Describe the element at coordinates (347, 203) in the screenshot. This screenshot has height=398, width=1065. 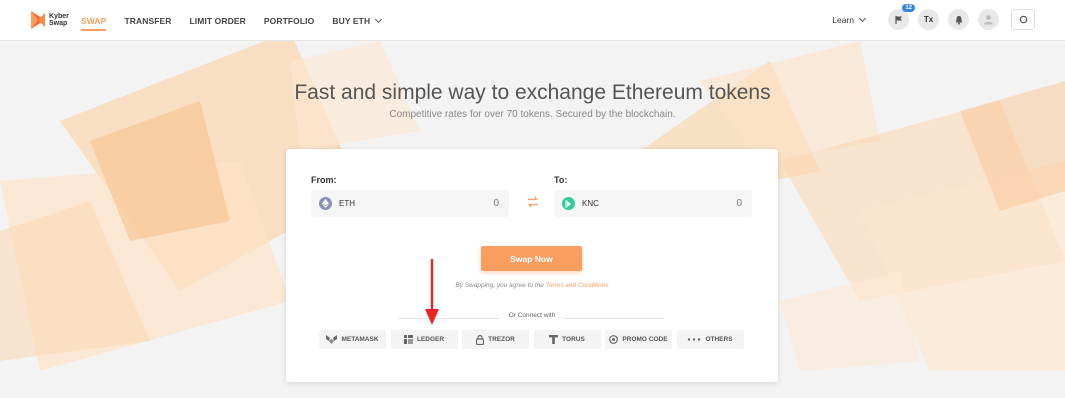
I see `from-token-symbol: ETH` at that location.